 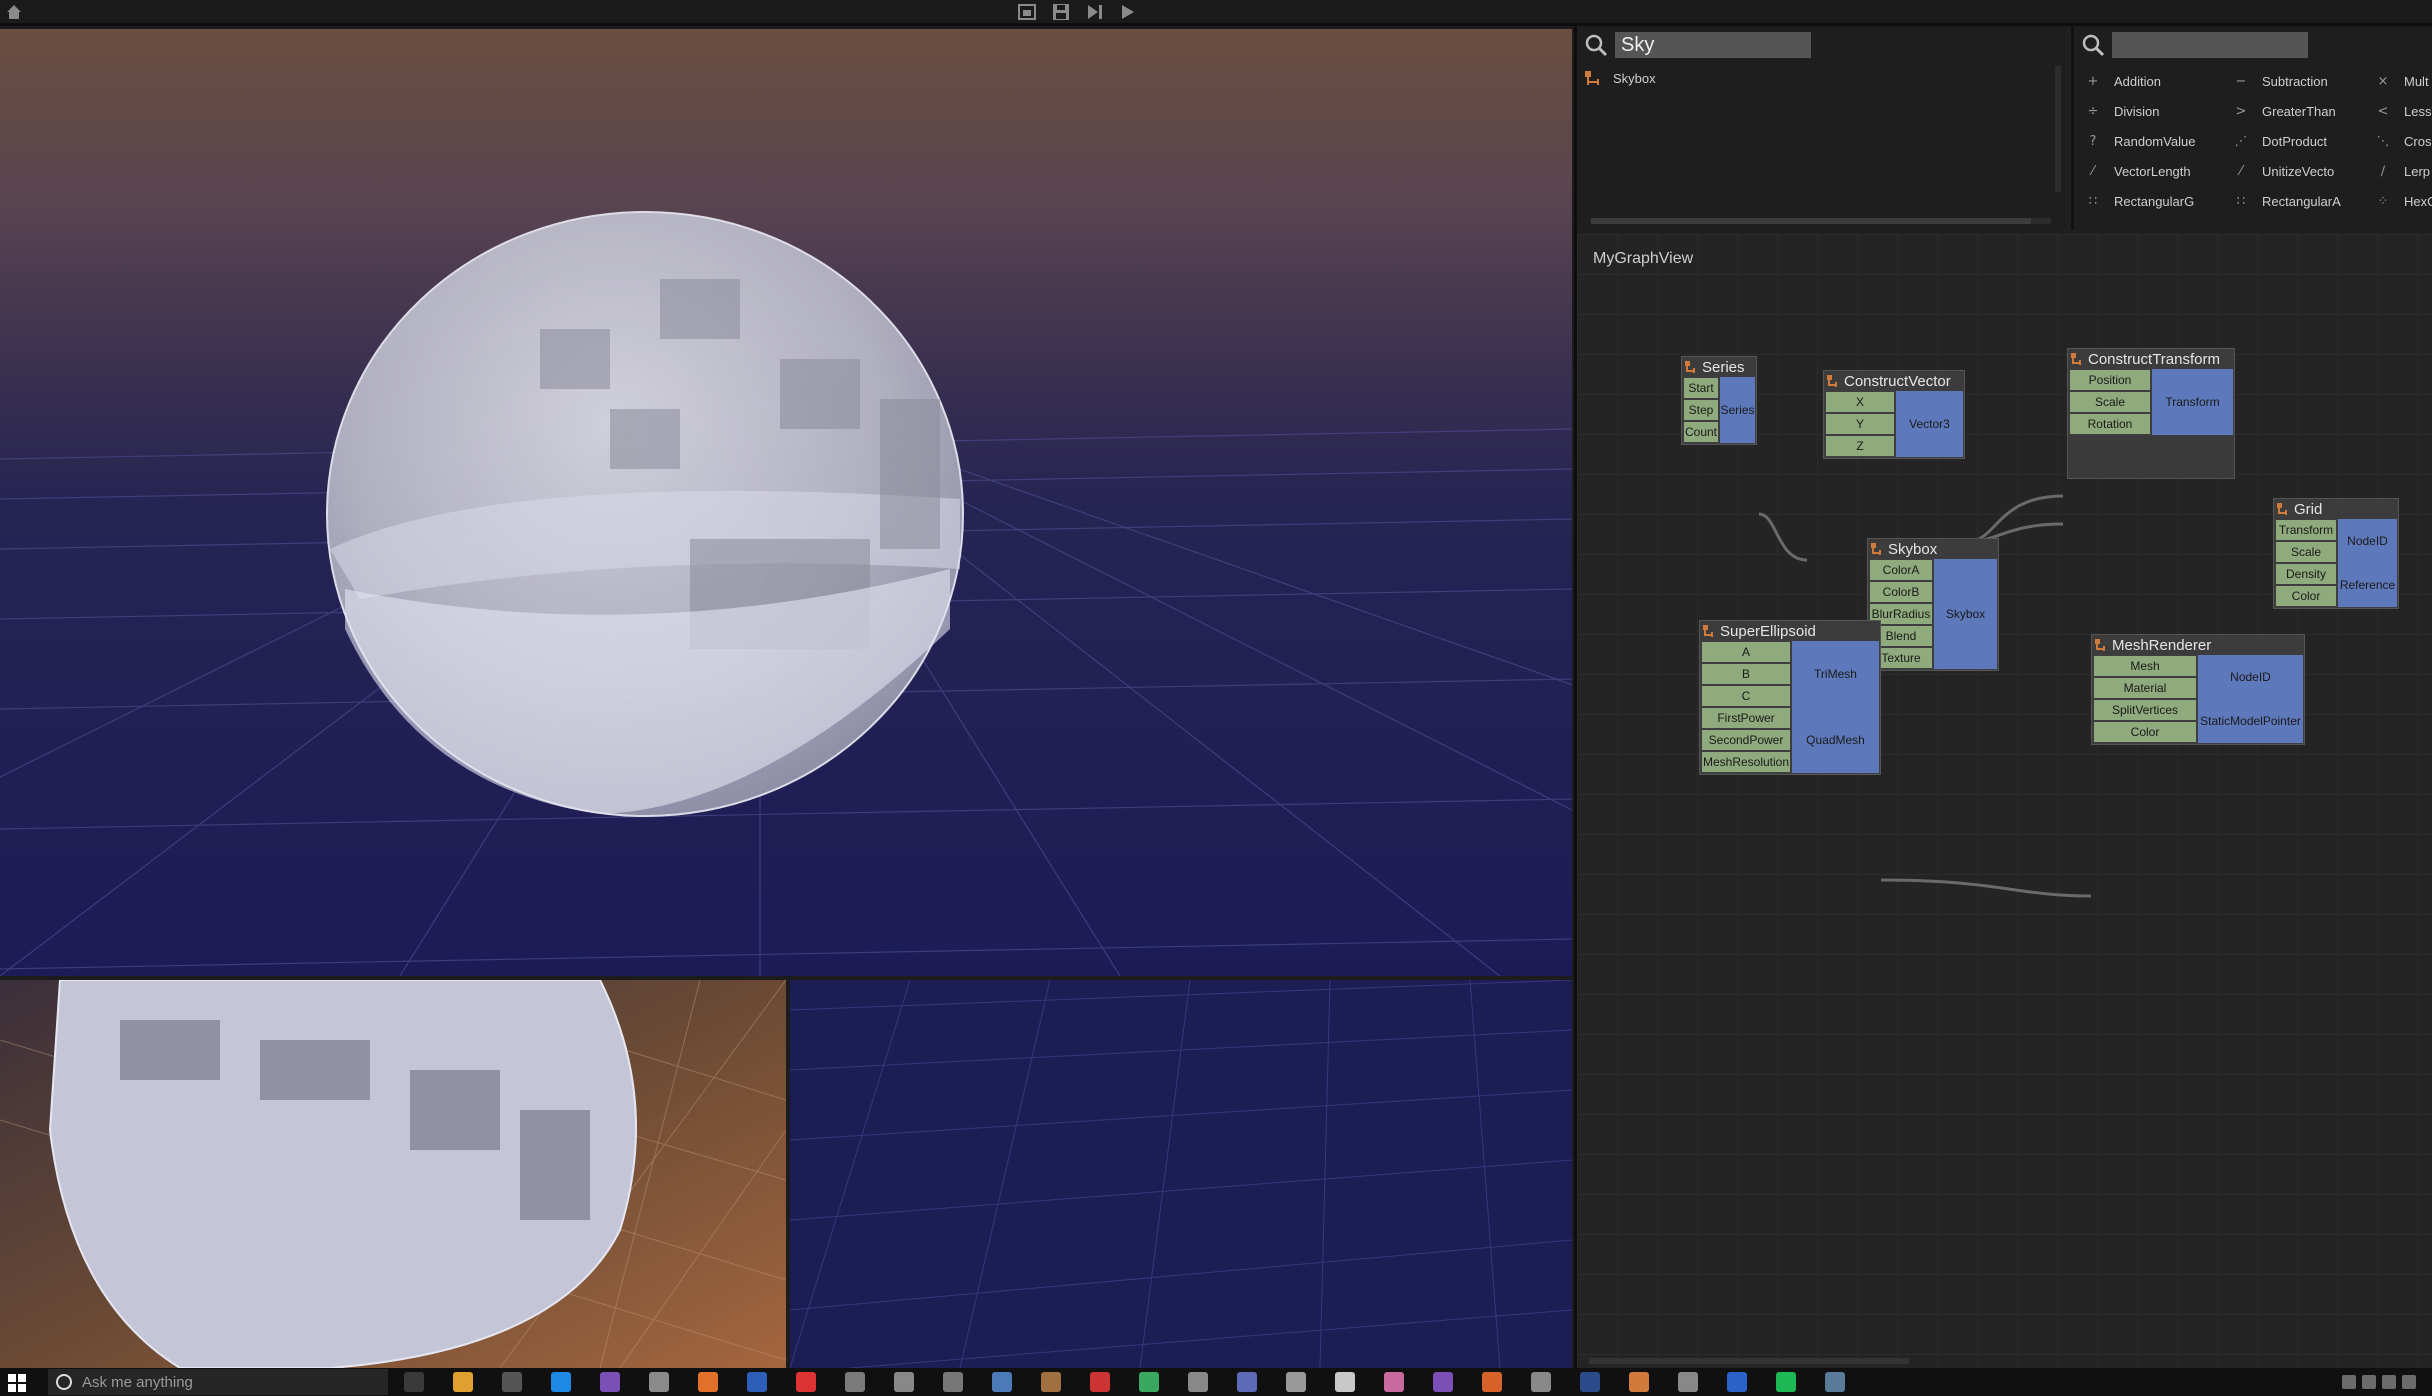 What do you see at coordinates (1894, 381) in the screenshot?
I see `node-header: ConstructVector` at bounding box center [1894, 381].